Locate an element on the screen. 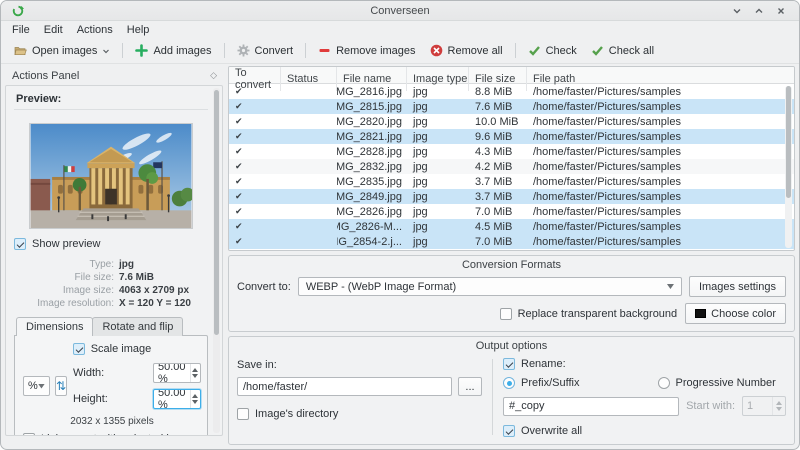  check-all-button: Check all is located at coordinates (622, 50).